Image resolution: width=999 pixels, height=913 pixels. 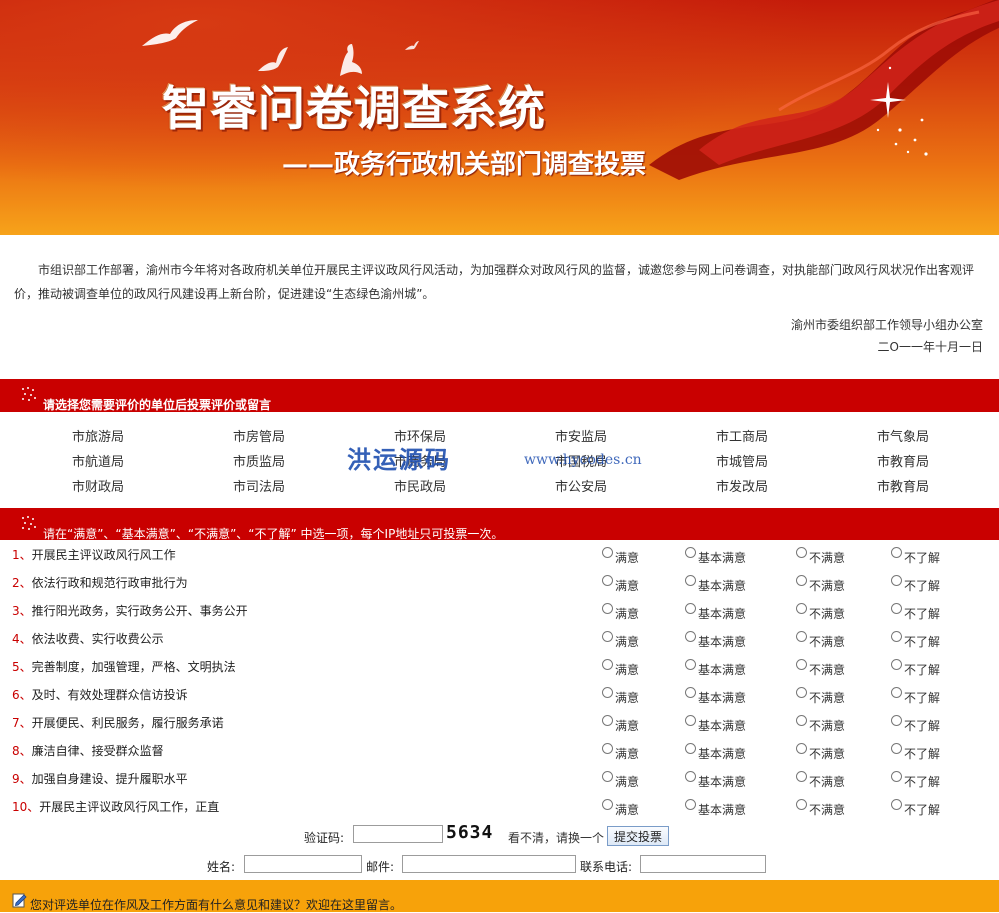 What do you see at coordinates (742, 460) in the screenshot?
I see `unit-link: 市城管局` at bounding box center [742, 460].